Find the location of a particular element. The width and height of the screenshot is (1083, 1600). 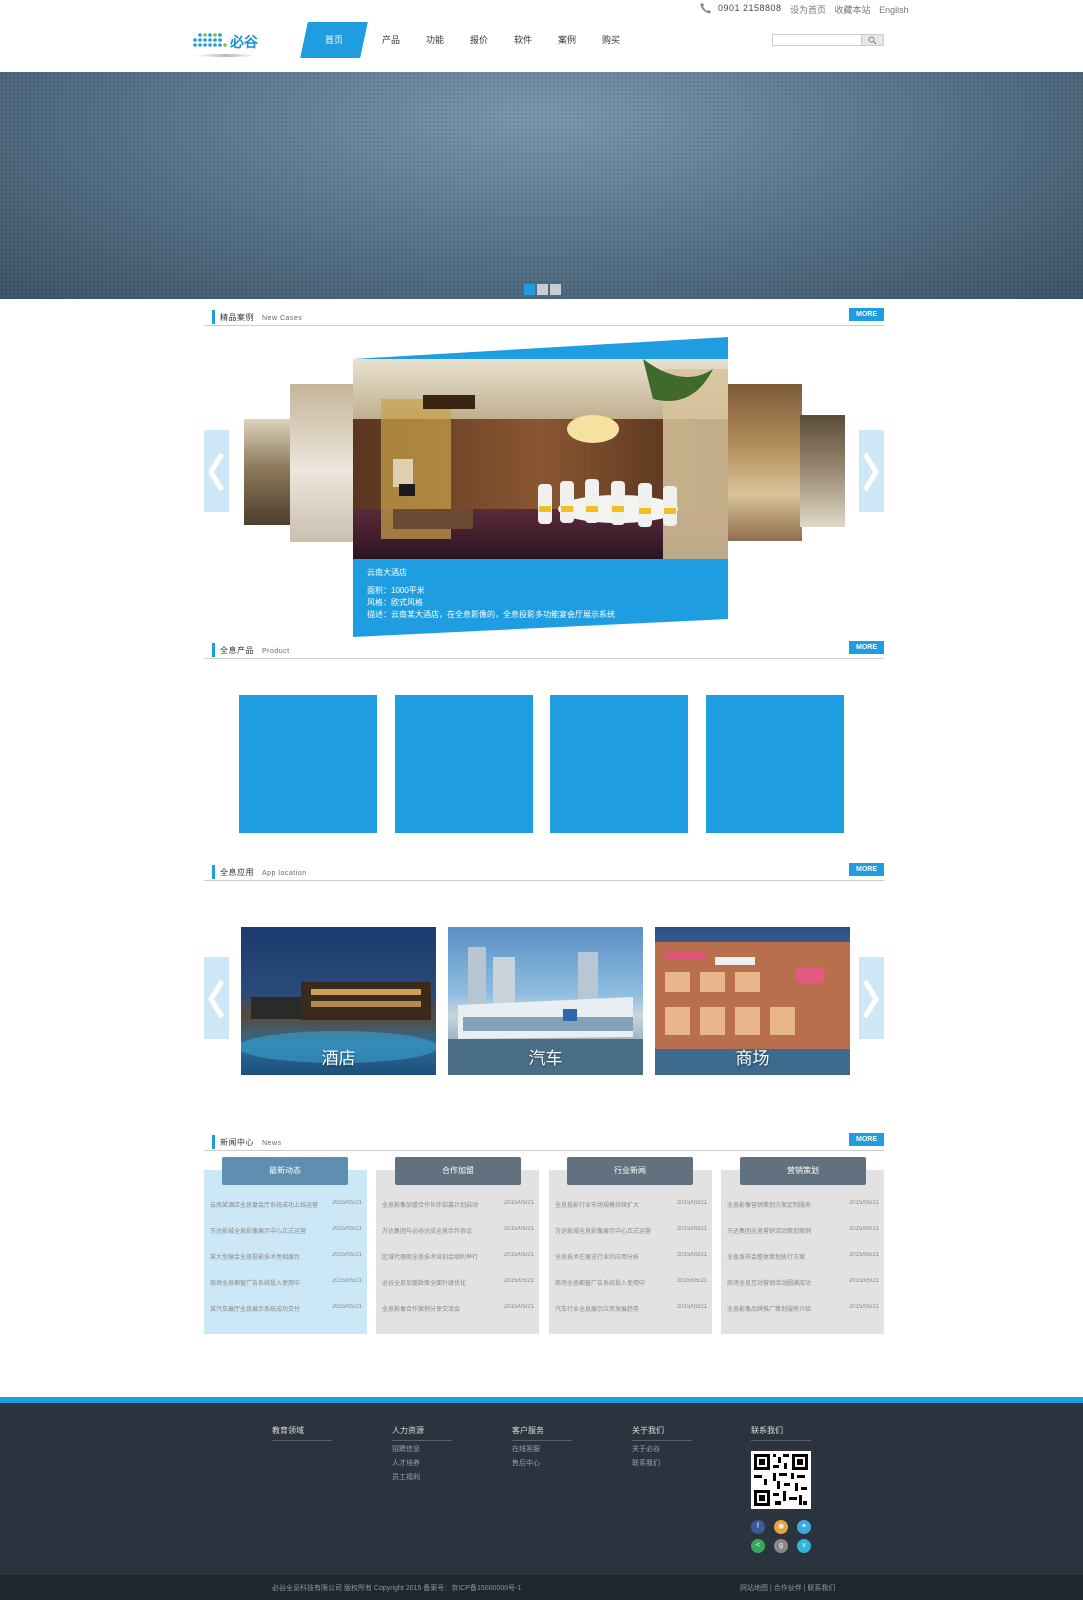

case-area: 面积：1000平米 is located at coordinates (396, 590).